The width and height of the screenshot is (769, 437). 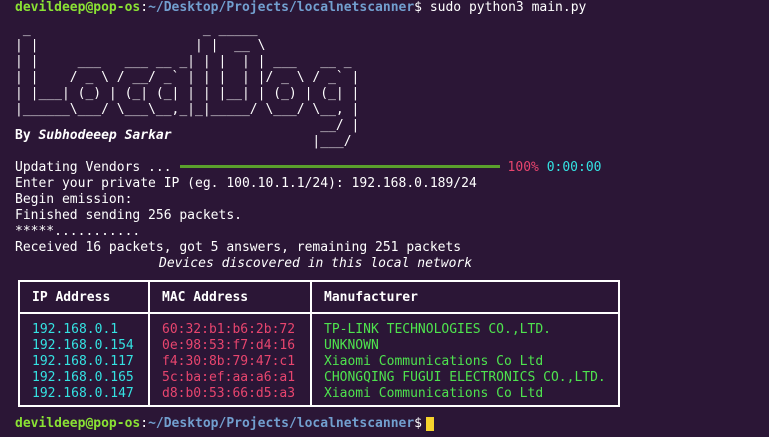 What do you see at coordinates (74, 199) in the screenshot?
I see `output-line: Begin emission:` at bounding box center [74, 199].